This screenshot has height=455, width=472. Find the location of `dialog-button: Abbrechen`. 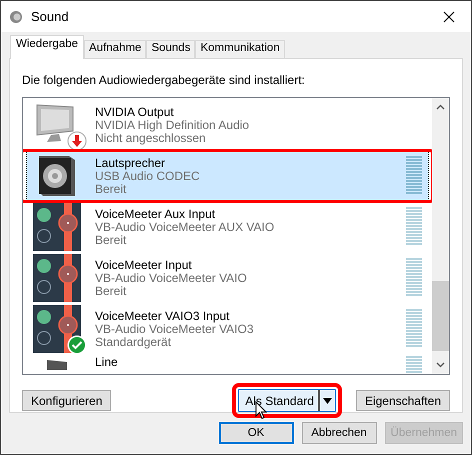

dialog-button: Abbrechen is located at coordinates (339, 433).